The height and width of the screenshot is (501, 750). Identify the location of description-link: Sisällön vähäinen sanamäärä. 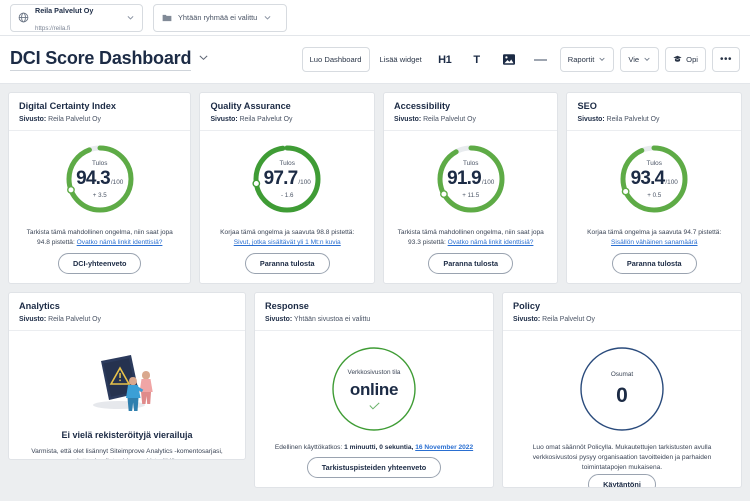
(654, 242).